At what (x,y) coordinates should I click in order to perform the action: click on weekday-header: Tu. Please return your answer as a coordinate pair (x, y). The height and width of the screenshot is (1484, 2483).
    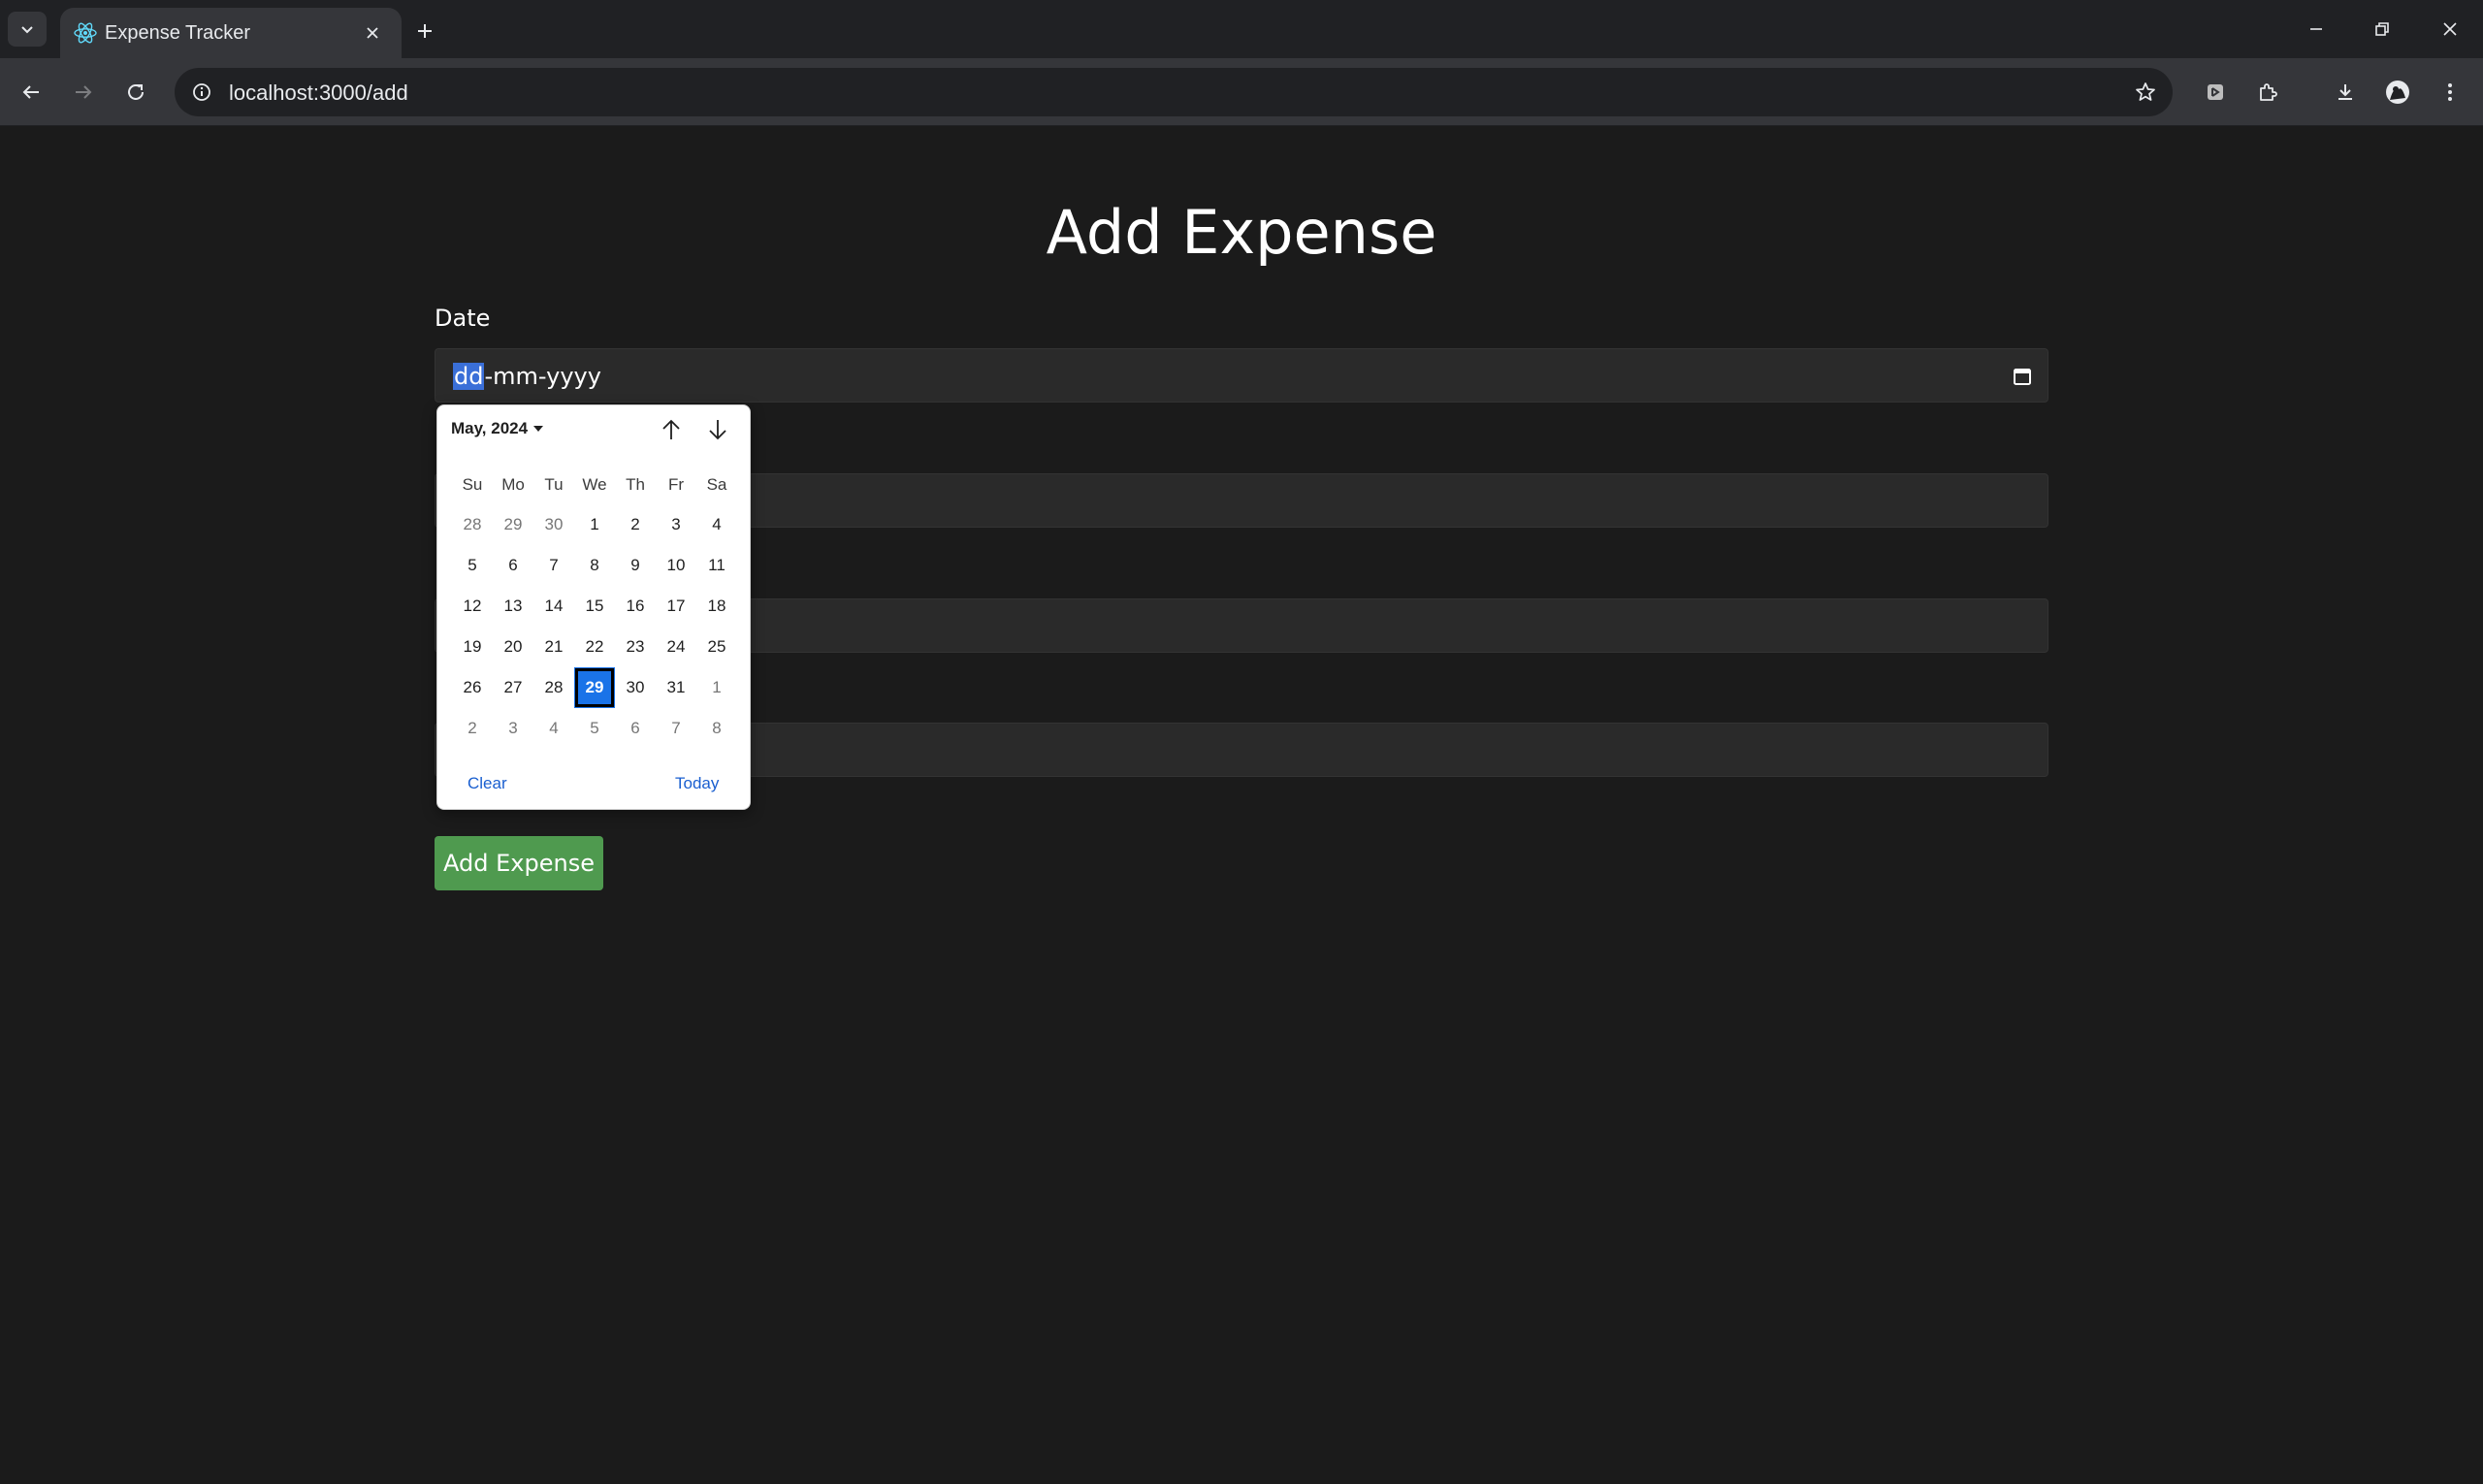
    Looking at the image, I should click on (554, 484).